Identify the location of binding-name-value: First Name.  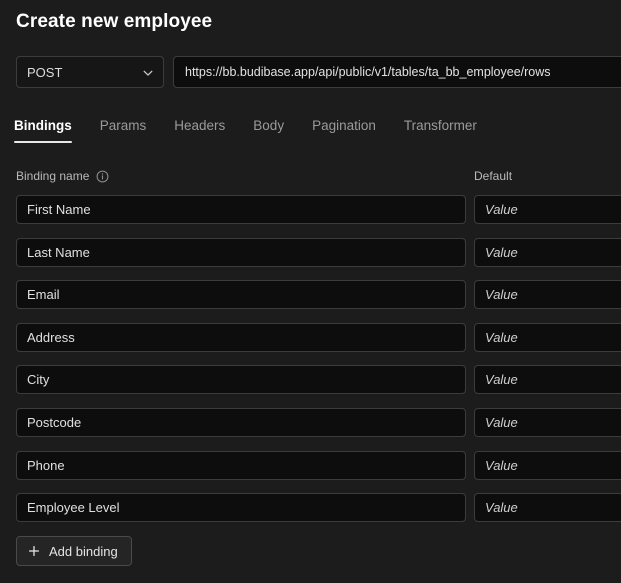
(59, 209).